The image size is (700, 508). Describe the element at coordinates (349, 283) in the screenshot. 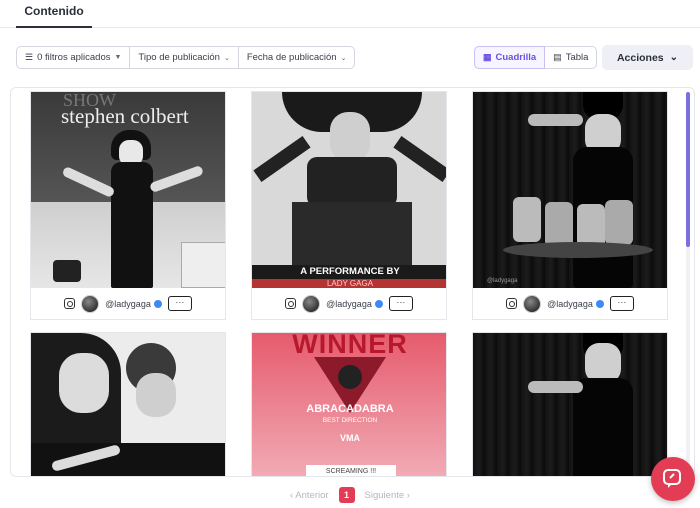

I see `thumb-text: LADY GAGA` at that location.